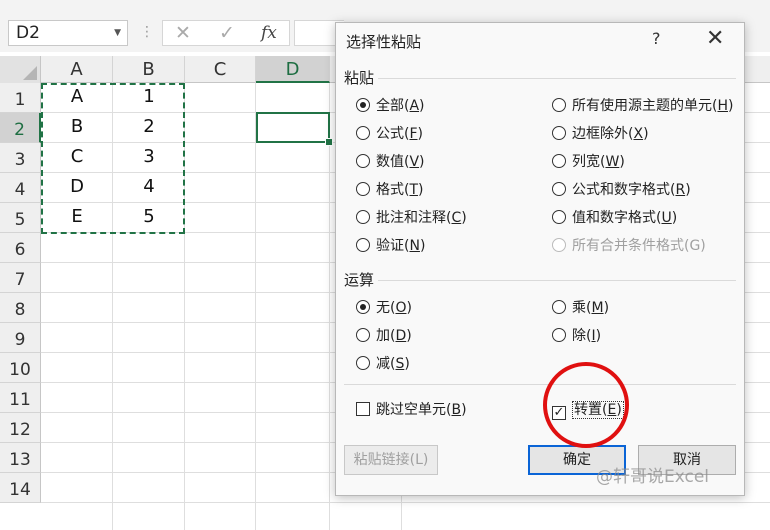  I want to click on column-header-d: D, so click(293, 69).